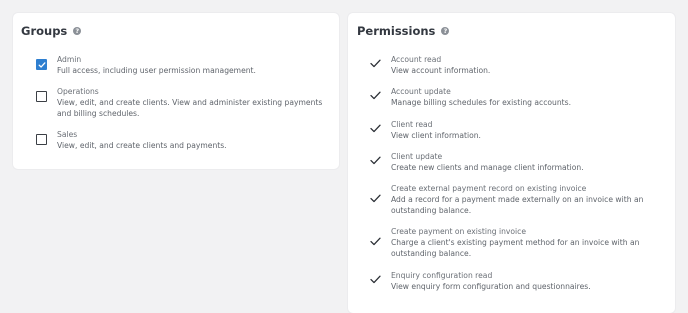 The image size is (688, 313). What do you see at coordinates (416, 59) in the screenshot?
I see `permission-name: Account read` at bounding box center [416, 59].